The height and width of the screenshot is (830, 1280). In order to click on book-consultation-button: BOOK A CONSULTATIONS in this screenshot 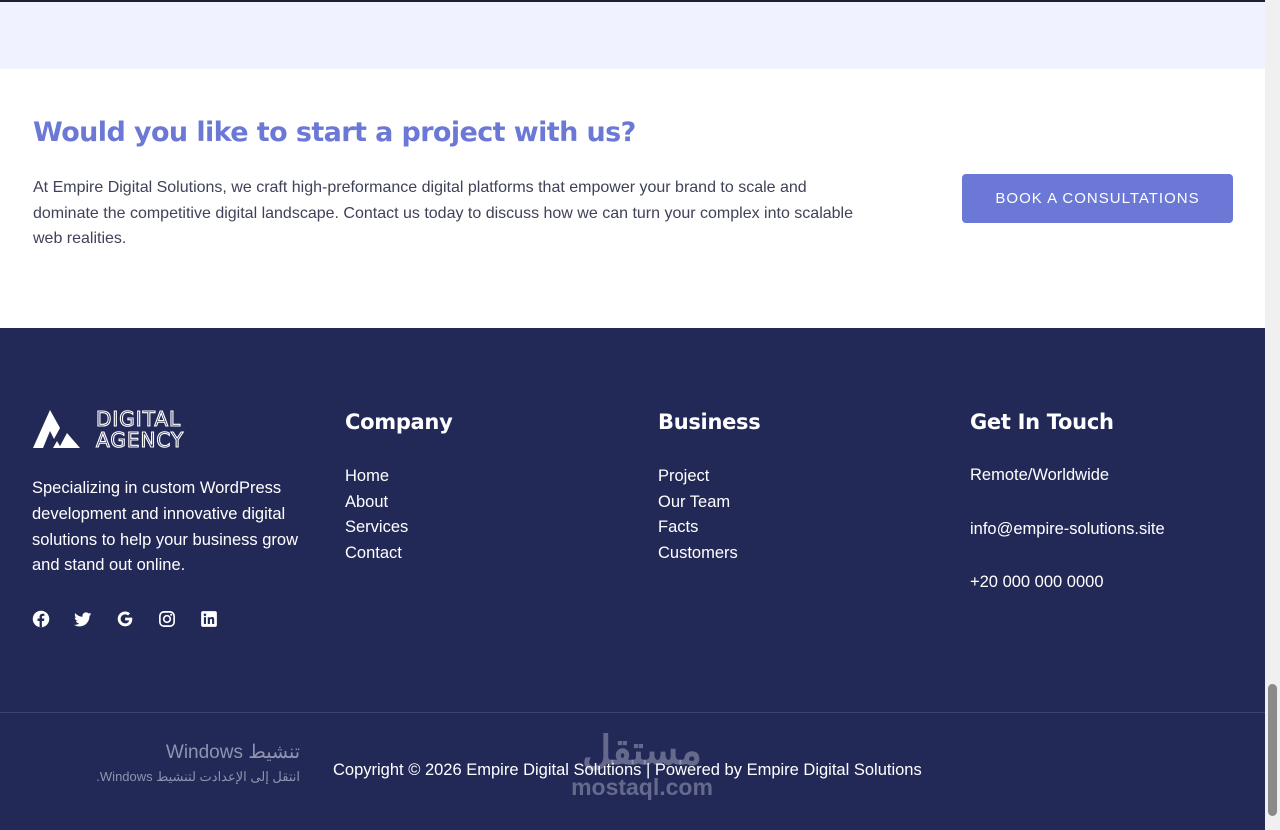, I will do `click(1097, 198)`.